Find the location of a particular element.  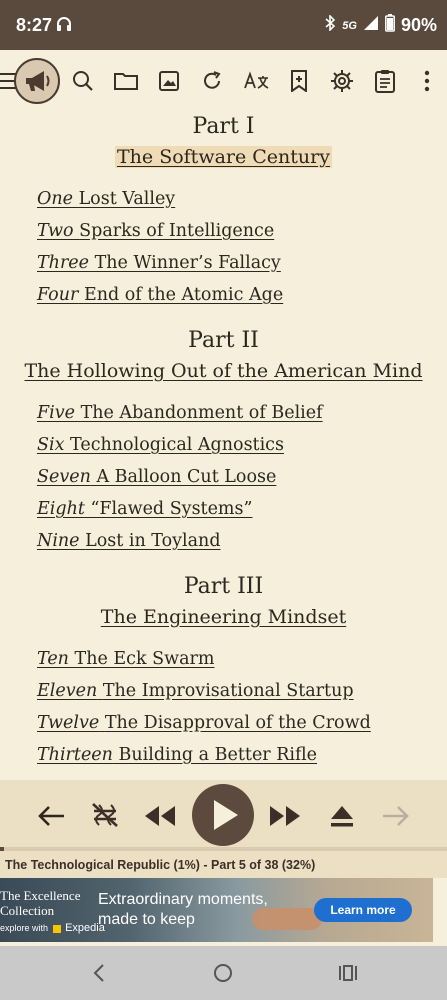

chapter-name: Lost Valley is located at coordinates (127, 199).